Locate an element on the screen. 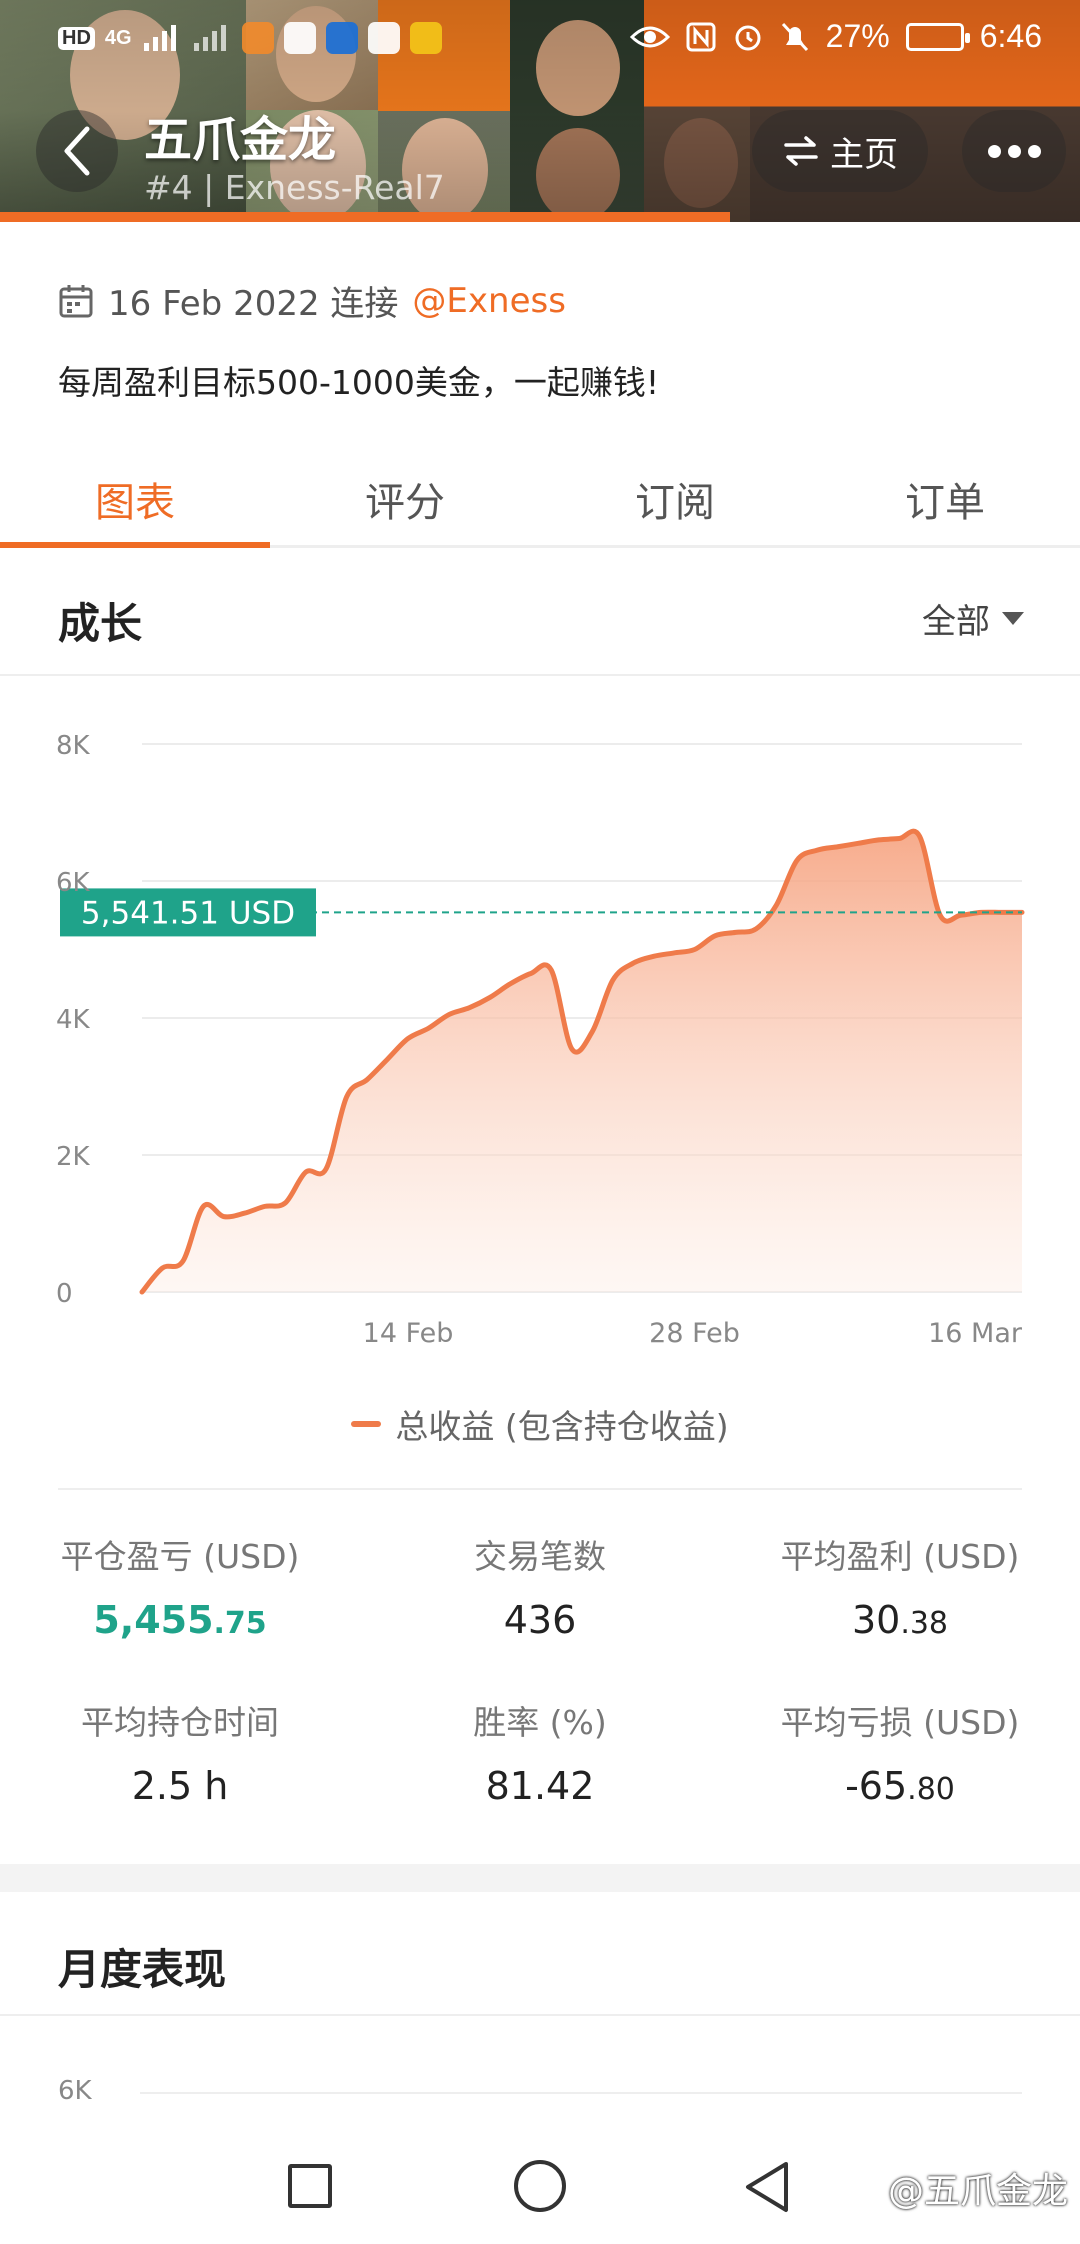  legend-label: 总收益 (包含持仓收益) is located at coordinates (562, 1426).